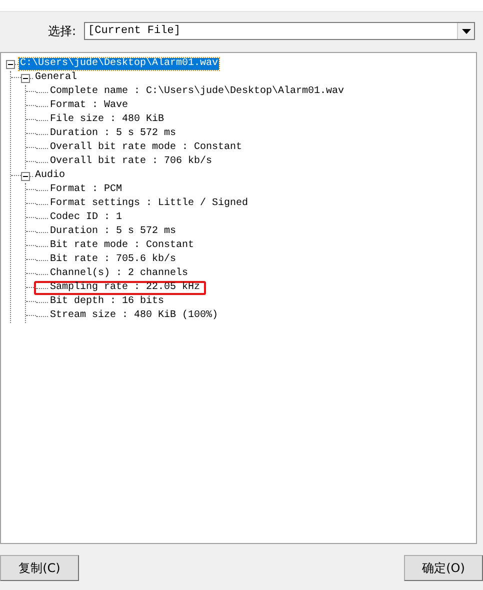  What do you see at coordinates (125, 288) in the screenshot?
I see `tree-node-label: Sampling rate : 22.05 kHz` at bounding box center [125, 288].